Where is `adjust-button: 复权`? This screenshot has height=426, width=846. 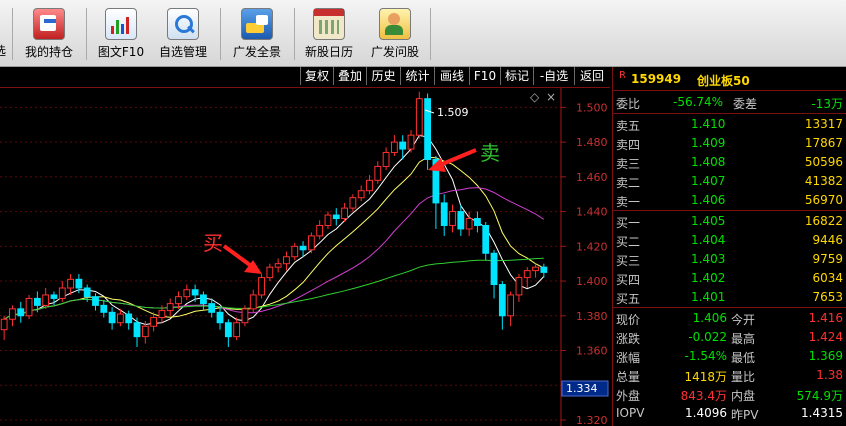
adjust-button: 复权 is located at coordinates (316, 76).